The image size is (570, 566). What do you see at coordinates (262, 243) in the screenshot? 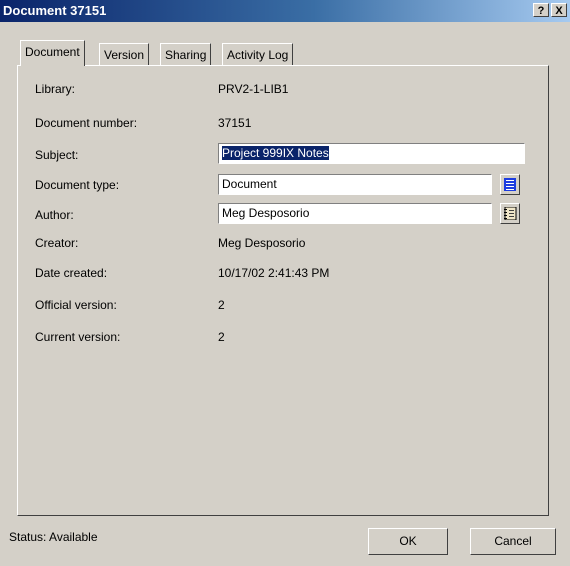
I see `creator-value: Meg Desposorio` at bounding box center [262, 243].